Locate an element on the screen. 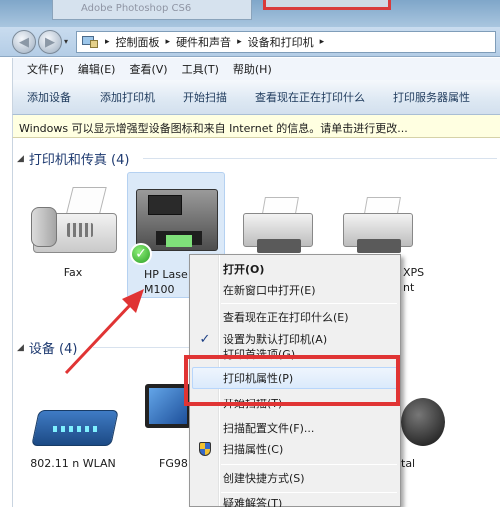 Image resolution: width=500 pixels, height=507 pixels. background-window-strip: Adobe Photoshop CS6 is located at coordinates (250, 13).